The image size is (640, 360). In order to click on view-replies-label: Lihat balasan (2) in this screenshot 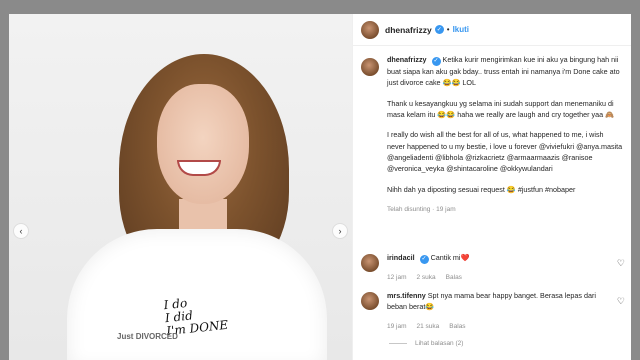, I will do `click(439, 343)`.